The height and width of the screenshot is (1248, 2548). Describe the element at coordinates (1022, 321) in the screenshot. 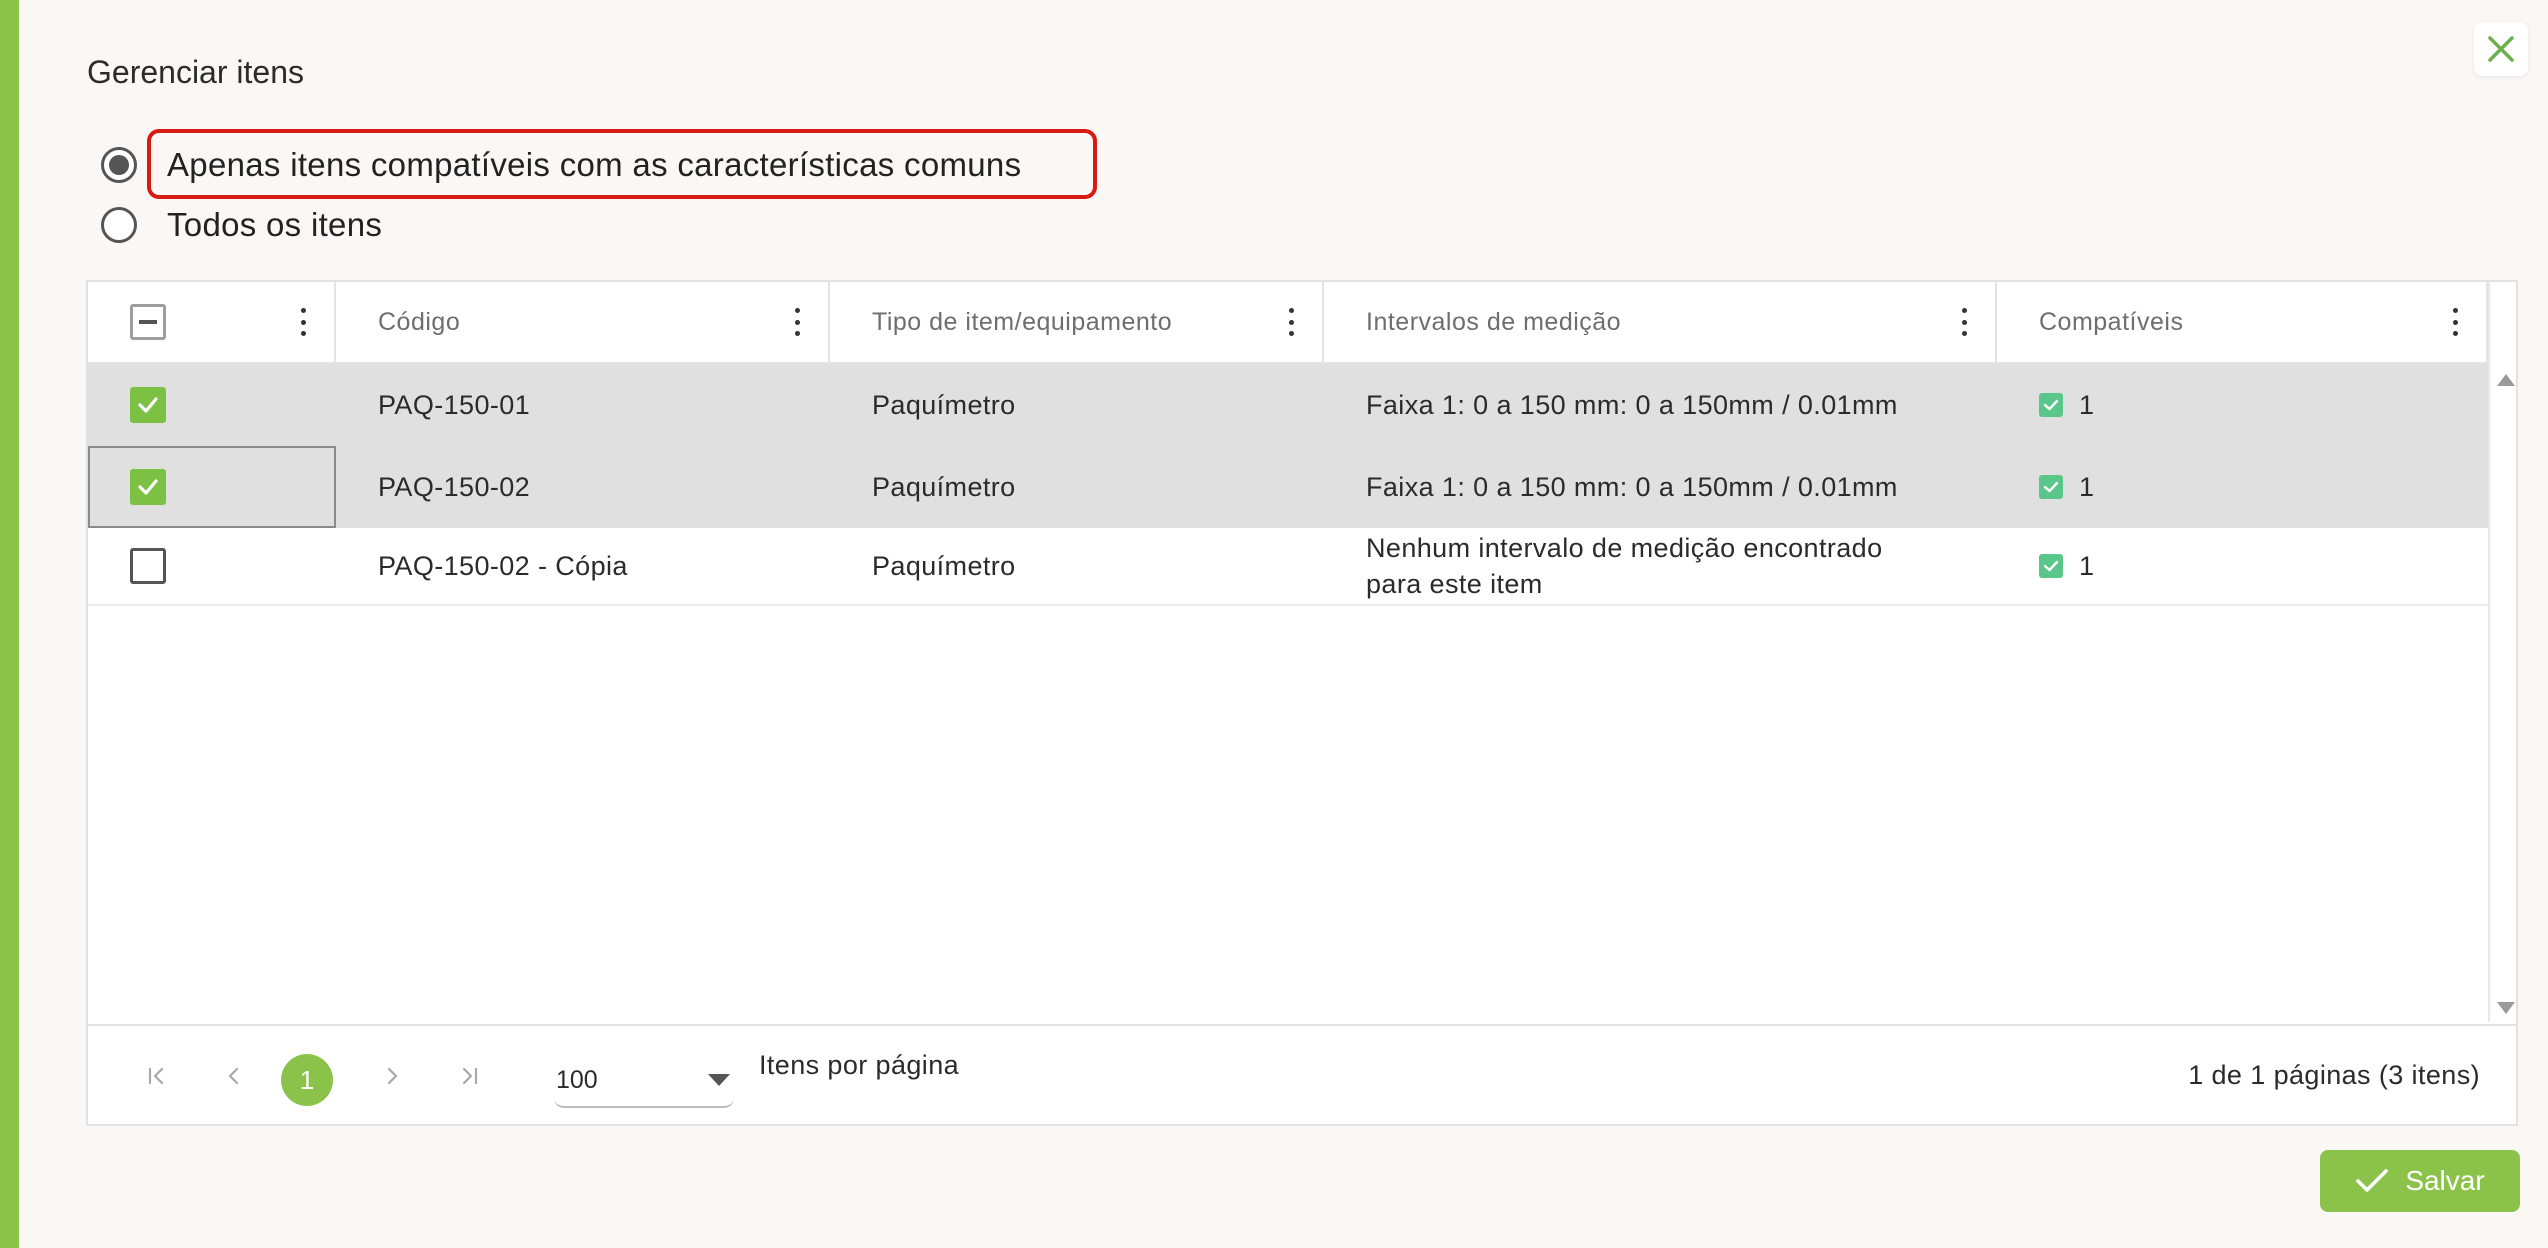

I see `header-tipo-label: Tipo de item/equipamento` at that location.